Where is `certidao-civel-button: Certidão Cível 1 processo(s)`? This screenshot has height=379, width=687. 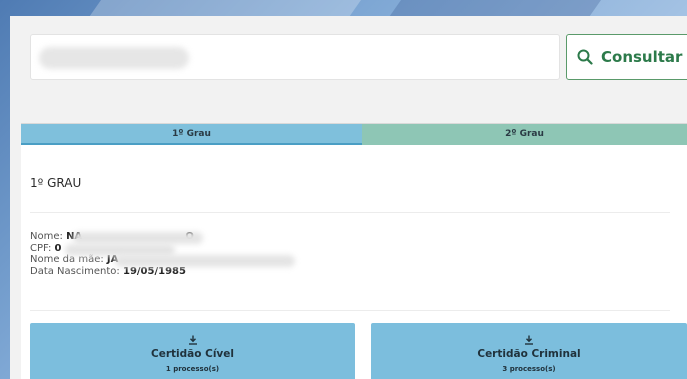
certidao-civel-button: Certidão Cível 1 processo(s) is located at coordinates (192, 351).